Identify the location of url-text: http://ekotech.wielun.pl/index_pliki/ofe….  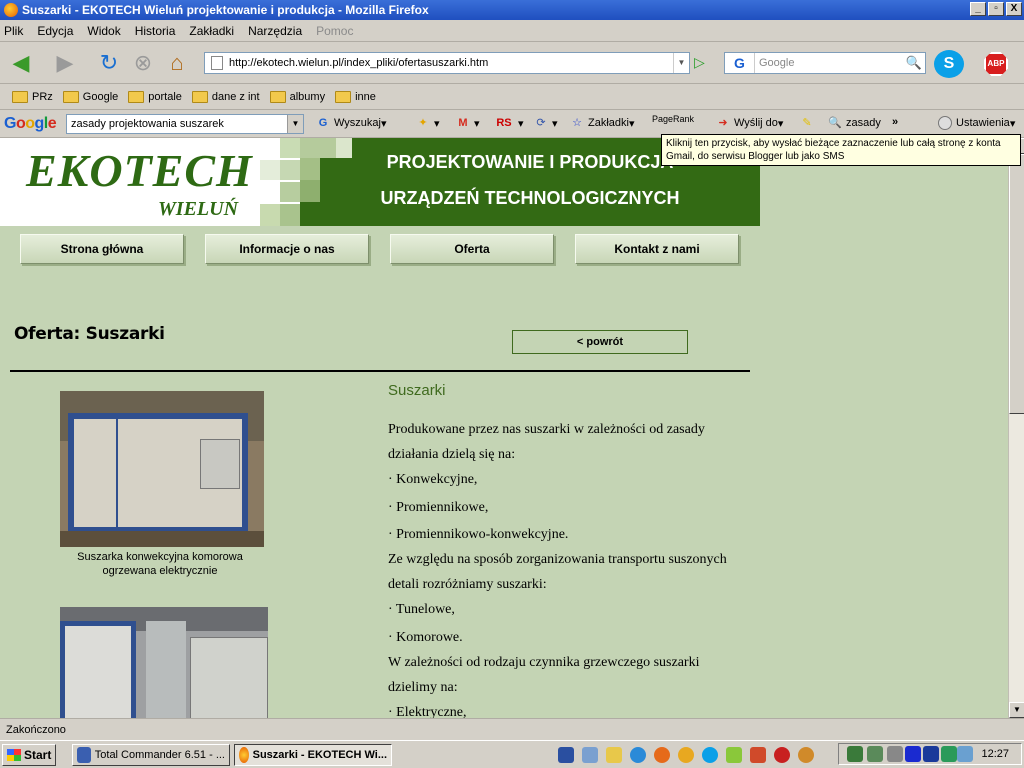
(359, 63).